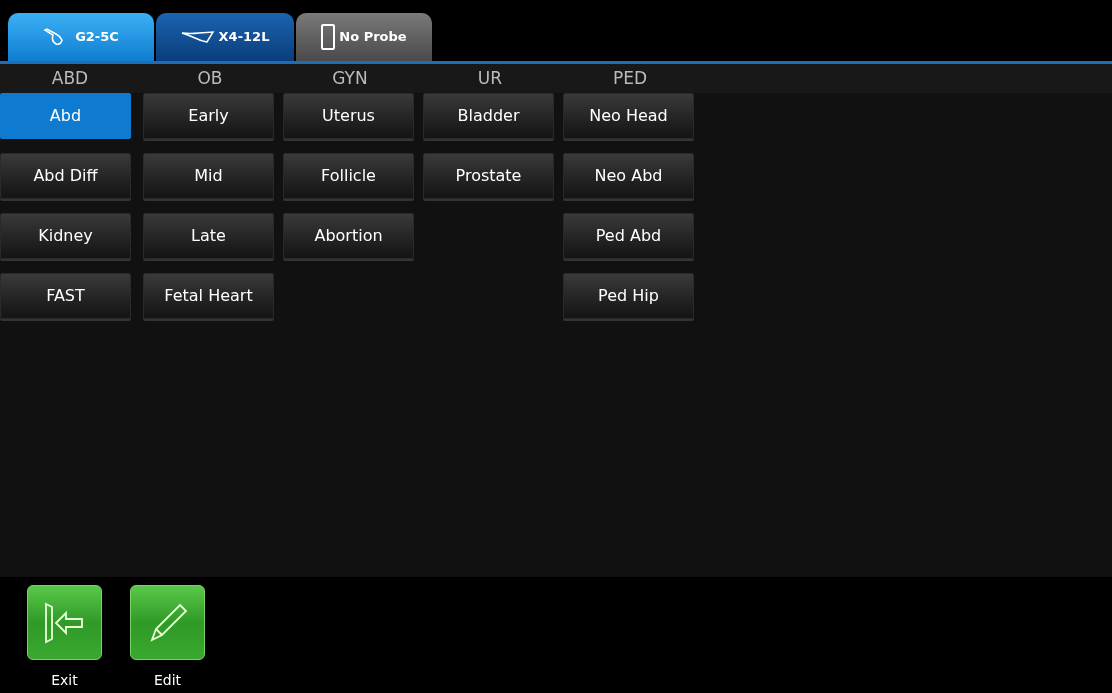 This screenshot has width=1112, height=693. What do you see at coordinates (490, 78) in the screenshot?
I see `category-heading: UR` at bounding box center [490, 78].